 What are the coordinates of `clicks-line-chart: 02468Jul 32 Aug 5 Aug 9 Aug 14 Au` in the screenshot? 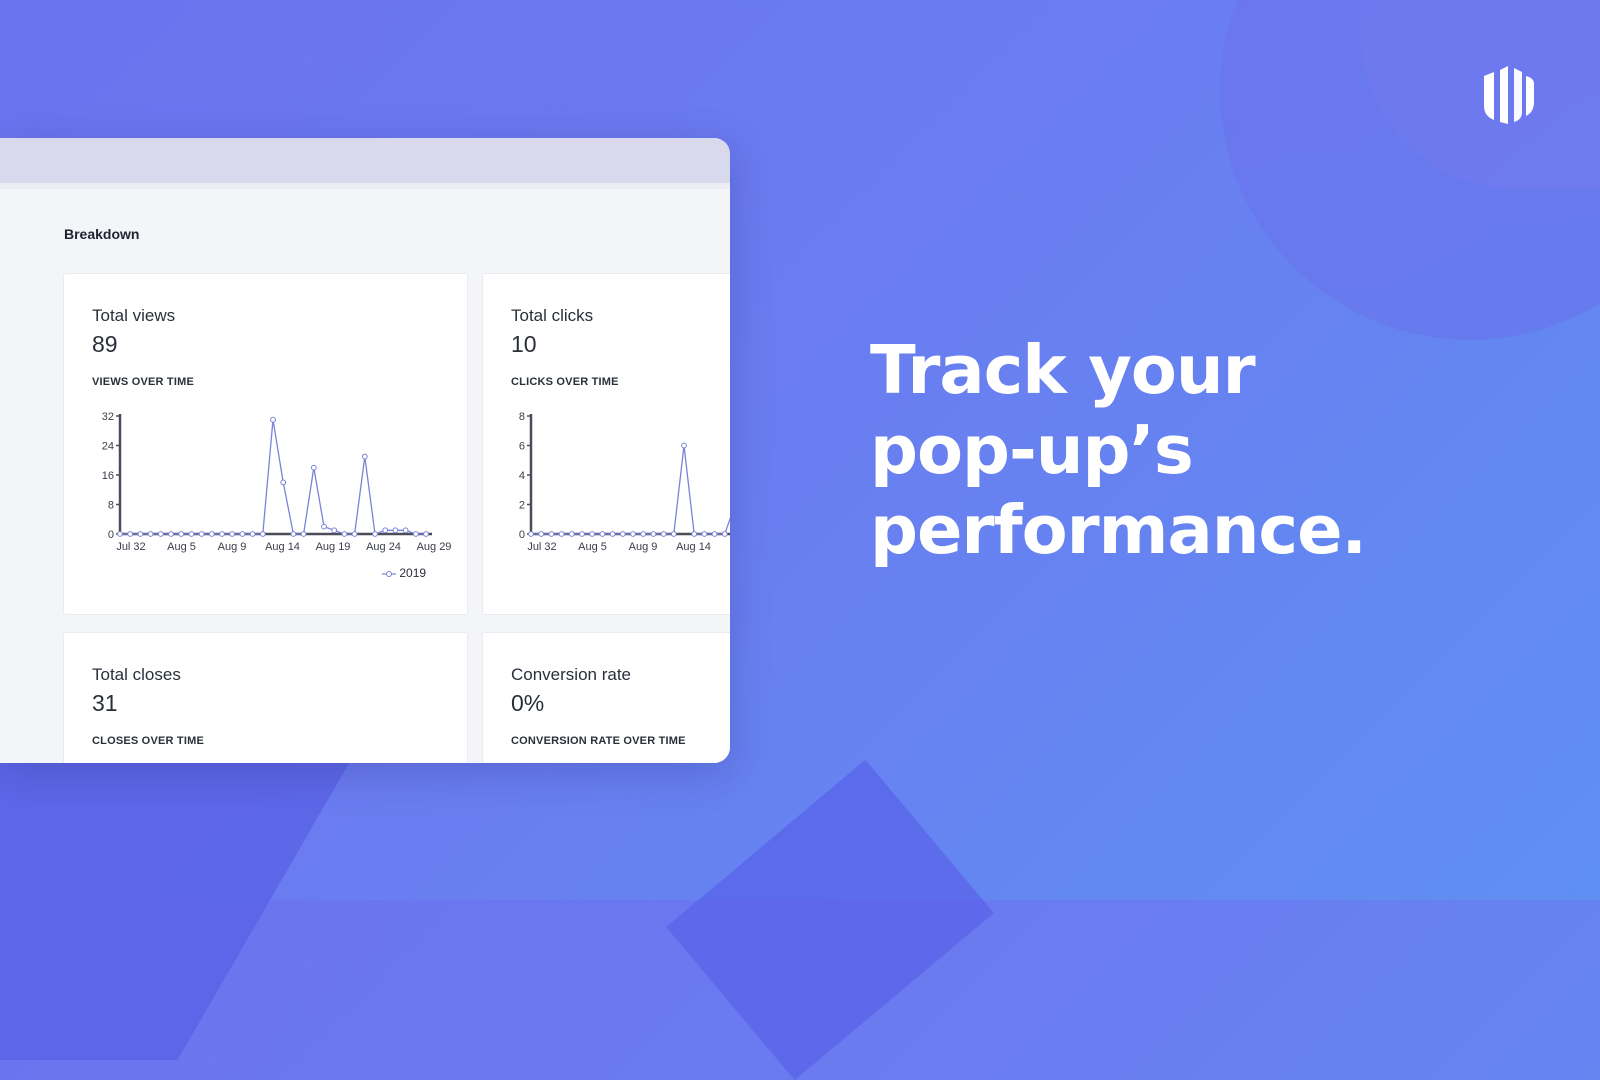 It's located at (624, 482).